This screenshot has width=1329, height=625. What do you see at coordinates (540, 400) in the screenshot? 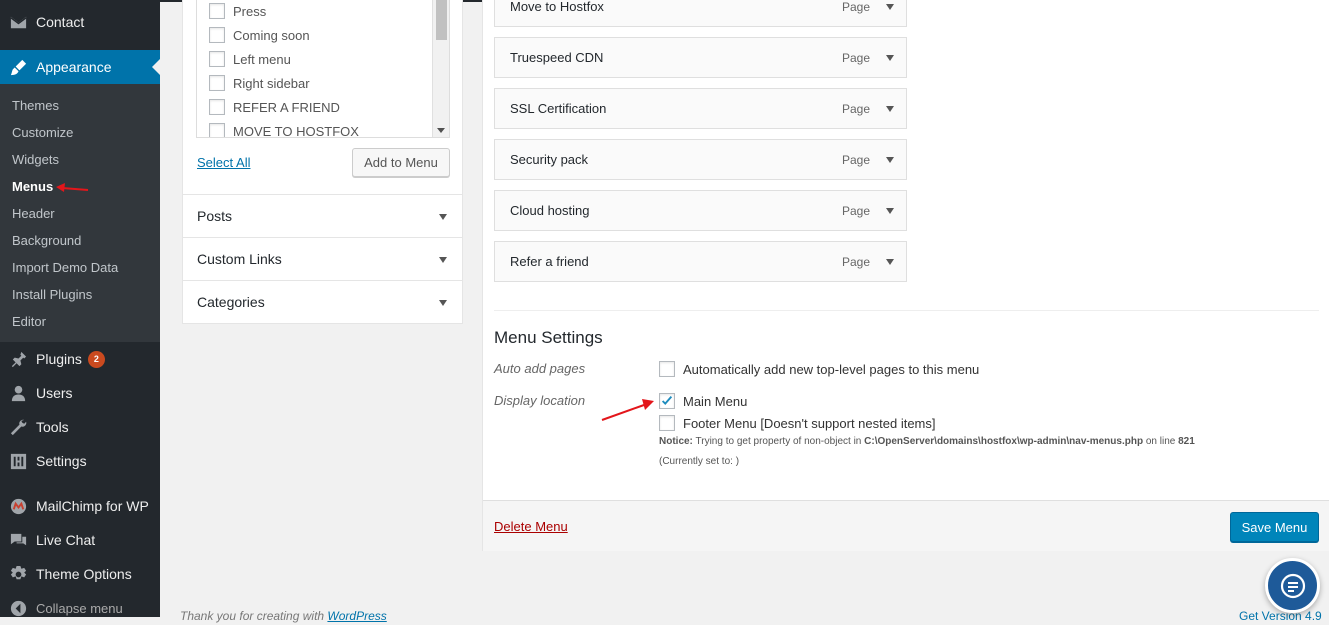
I see `display-location-label: Display location` at bounding box center [540, 400].